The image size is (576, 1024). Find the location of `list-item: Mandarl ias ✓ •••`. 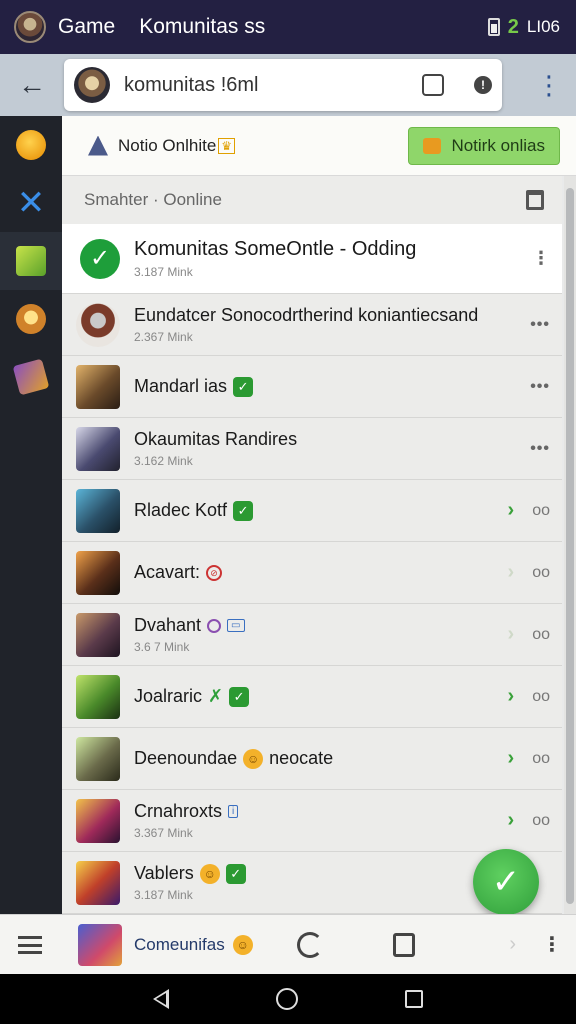

list-item: Mandarl ias ✓ ••• is located at coordinates (312, 387).